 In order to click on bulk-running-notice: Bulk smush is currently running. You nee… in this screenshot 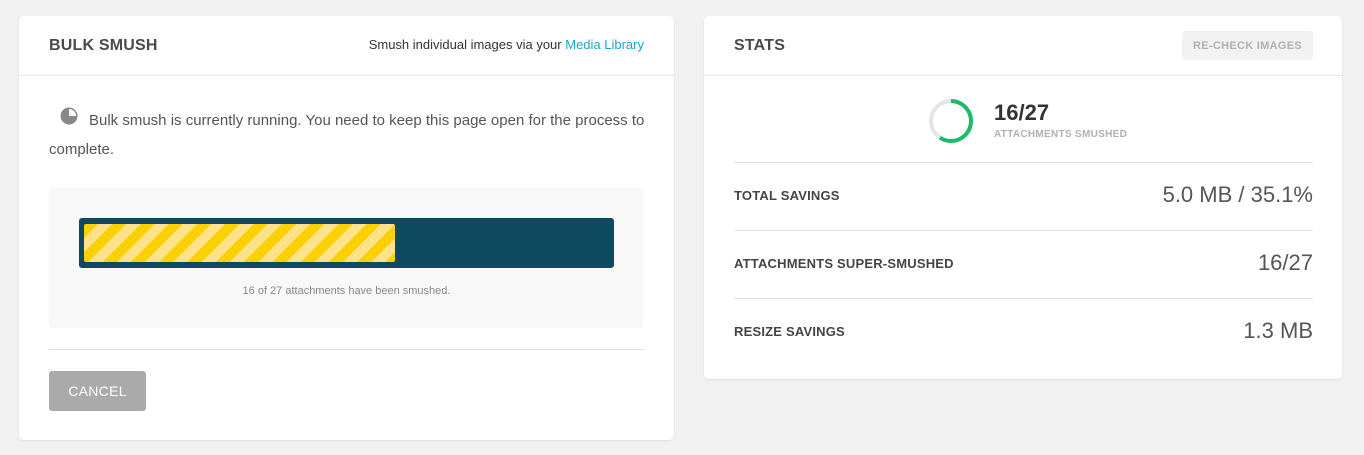, I will do `click(347, 135)`.